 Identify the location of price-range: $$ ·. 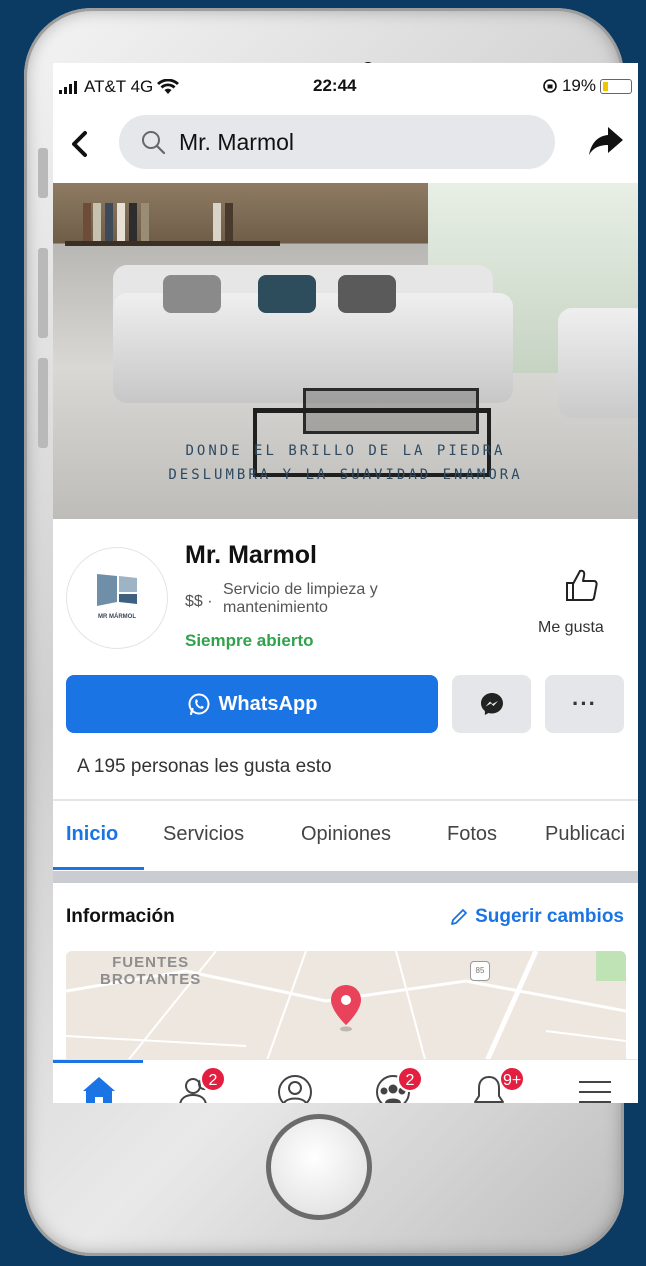
(199, 601).